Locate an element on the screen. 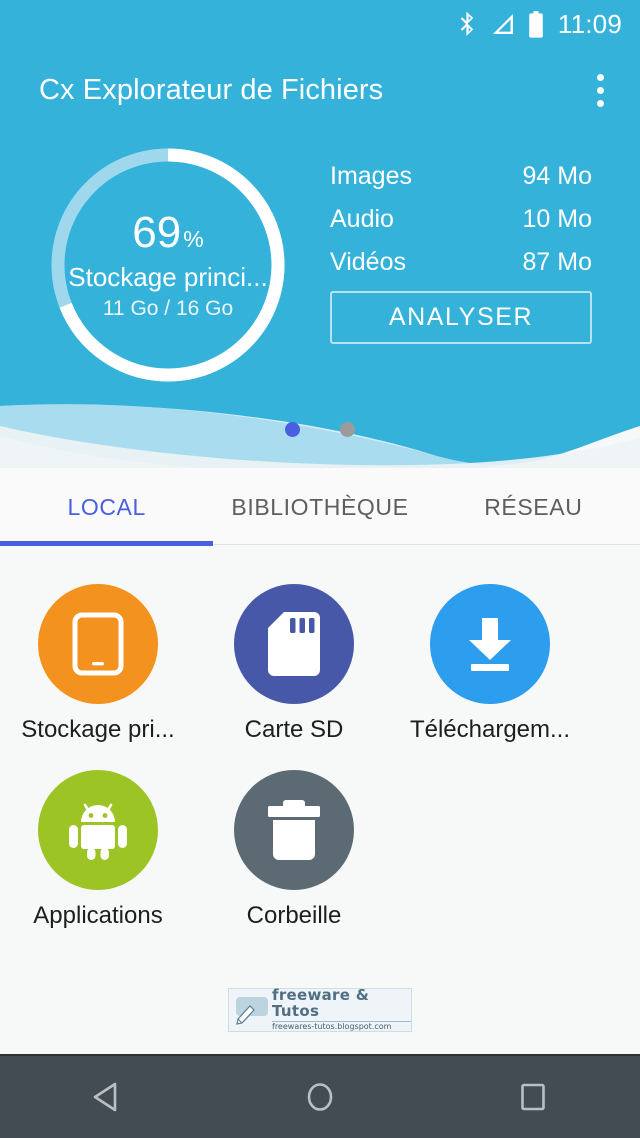 The width and height of the screenshot is (640, 1138). grid-item-sd-card: Carte SD is located at coordinates (294, 649).